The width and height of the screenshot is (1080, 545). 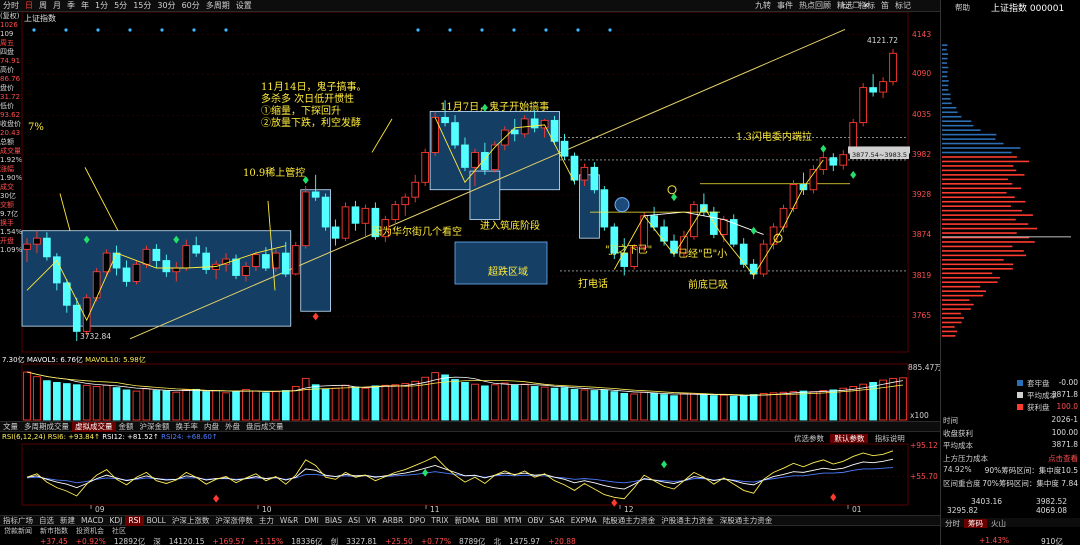 I want to click on menu-jiuzhuan: 九转, so click(x=763, y=6).